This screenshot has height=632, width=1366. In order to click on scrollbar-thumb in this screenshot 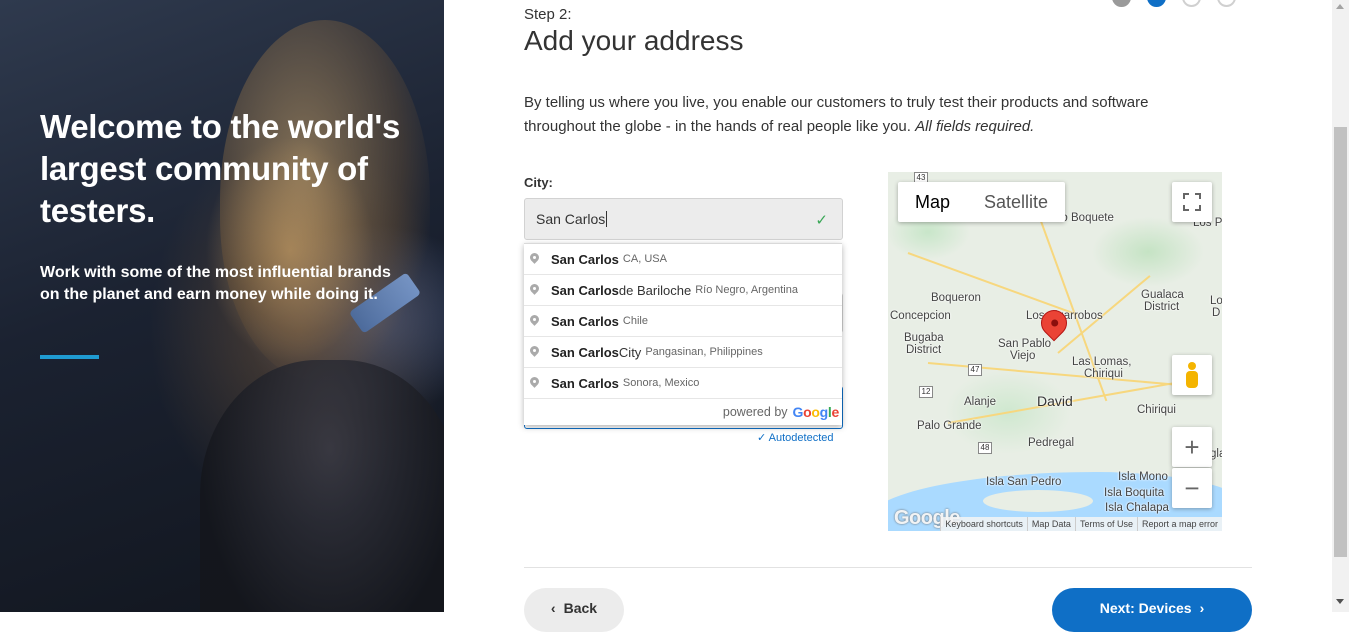, I will do `click(1340, 342)`.